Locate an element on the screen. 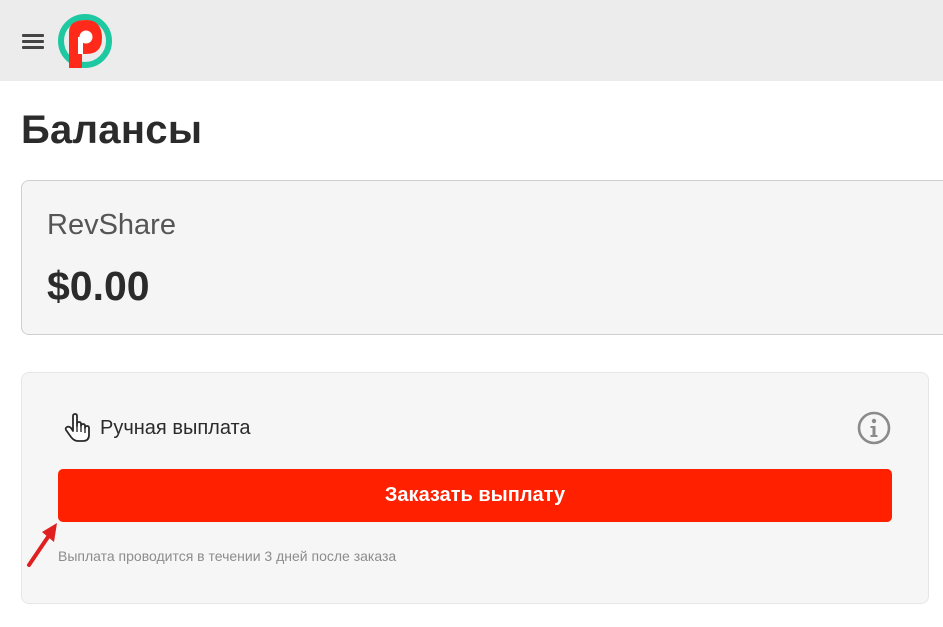 This screenshot has width=943, height=627. order-payout-button: Заказать выплату is located at coordinates (475, 495).